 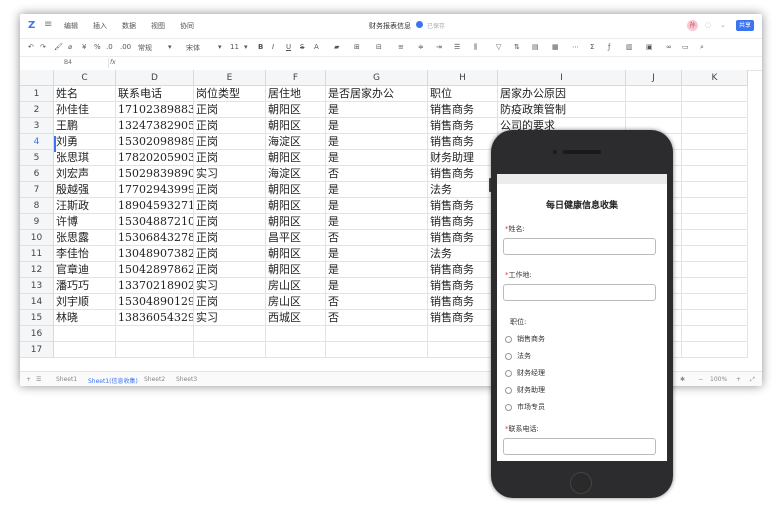 I want to click on bold-icon: B, so click(x=260, y=47).